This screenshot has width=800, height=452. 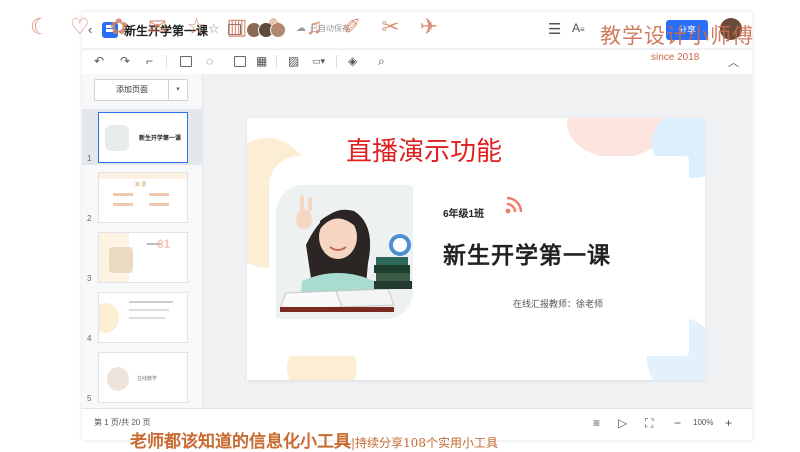 I want to click on slide-thumbnail: 01, so click(x=143, y=257).